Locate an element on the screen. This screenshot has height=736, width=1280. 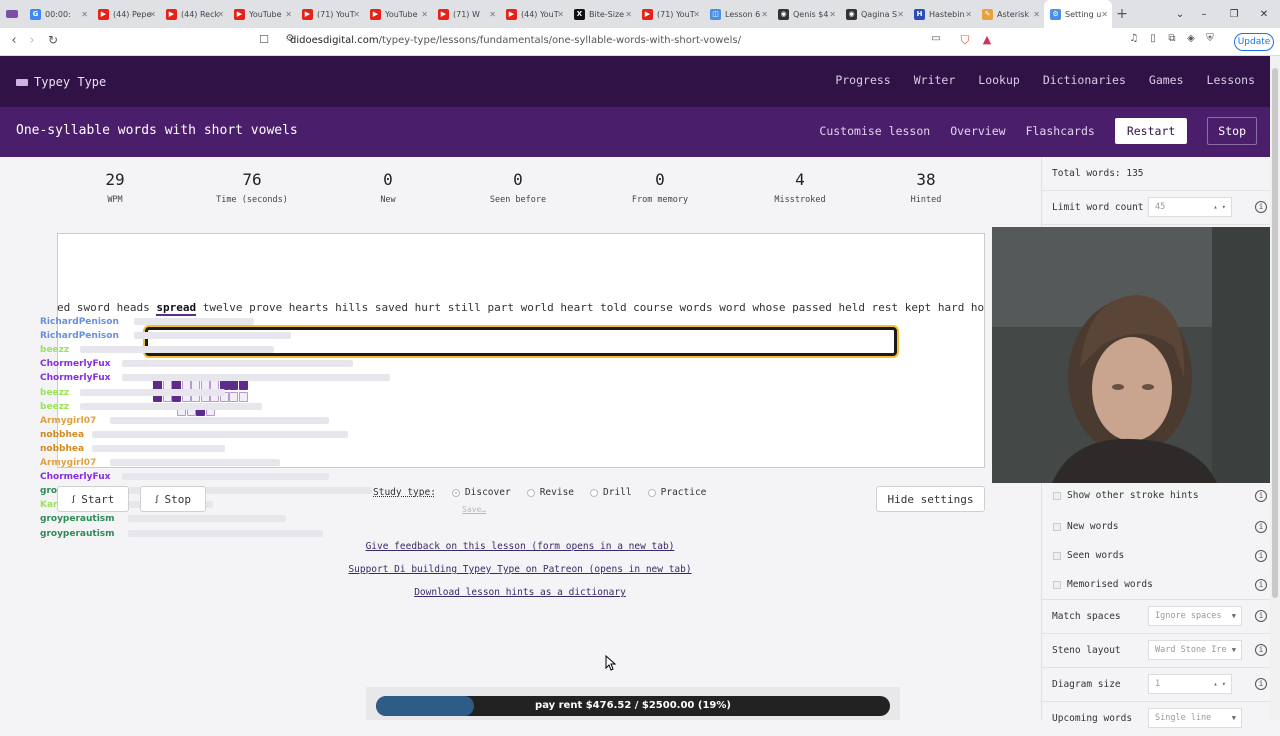
match-spaces-select: Ignore spaces ▼ is located at coordinates (1195, 616).